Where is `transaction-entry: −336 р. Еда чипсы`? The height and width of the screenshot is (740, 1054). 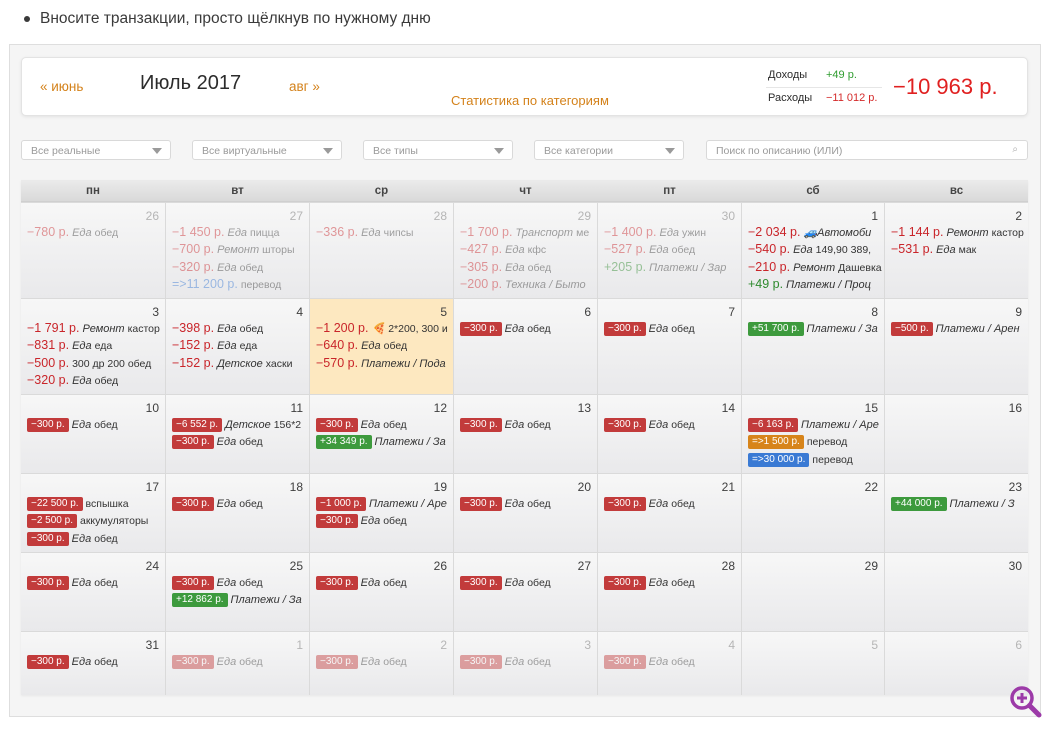 transaction-entry: −336 р. Еда чипсы is located at coordinates (384, 232).